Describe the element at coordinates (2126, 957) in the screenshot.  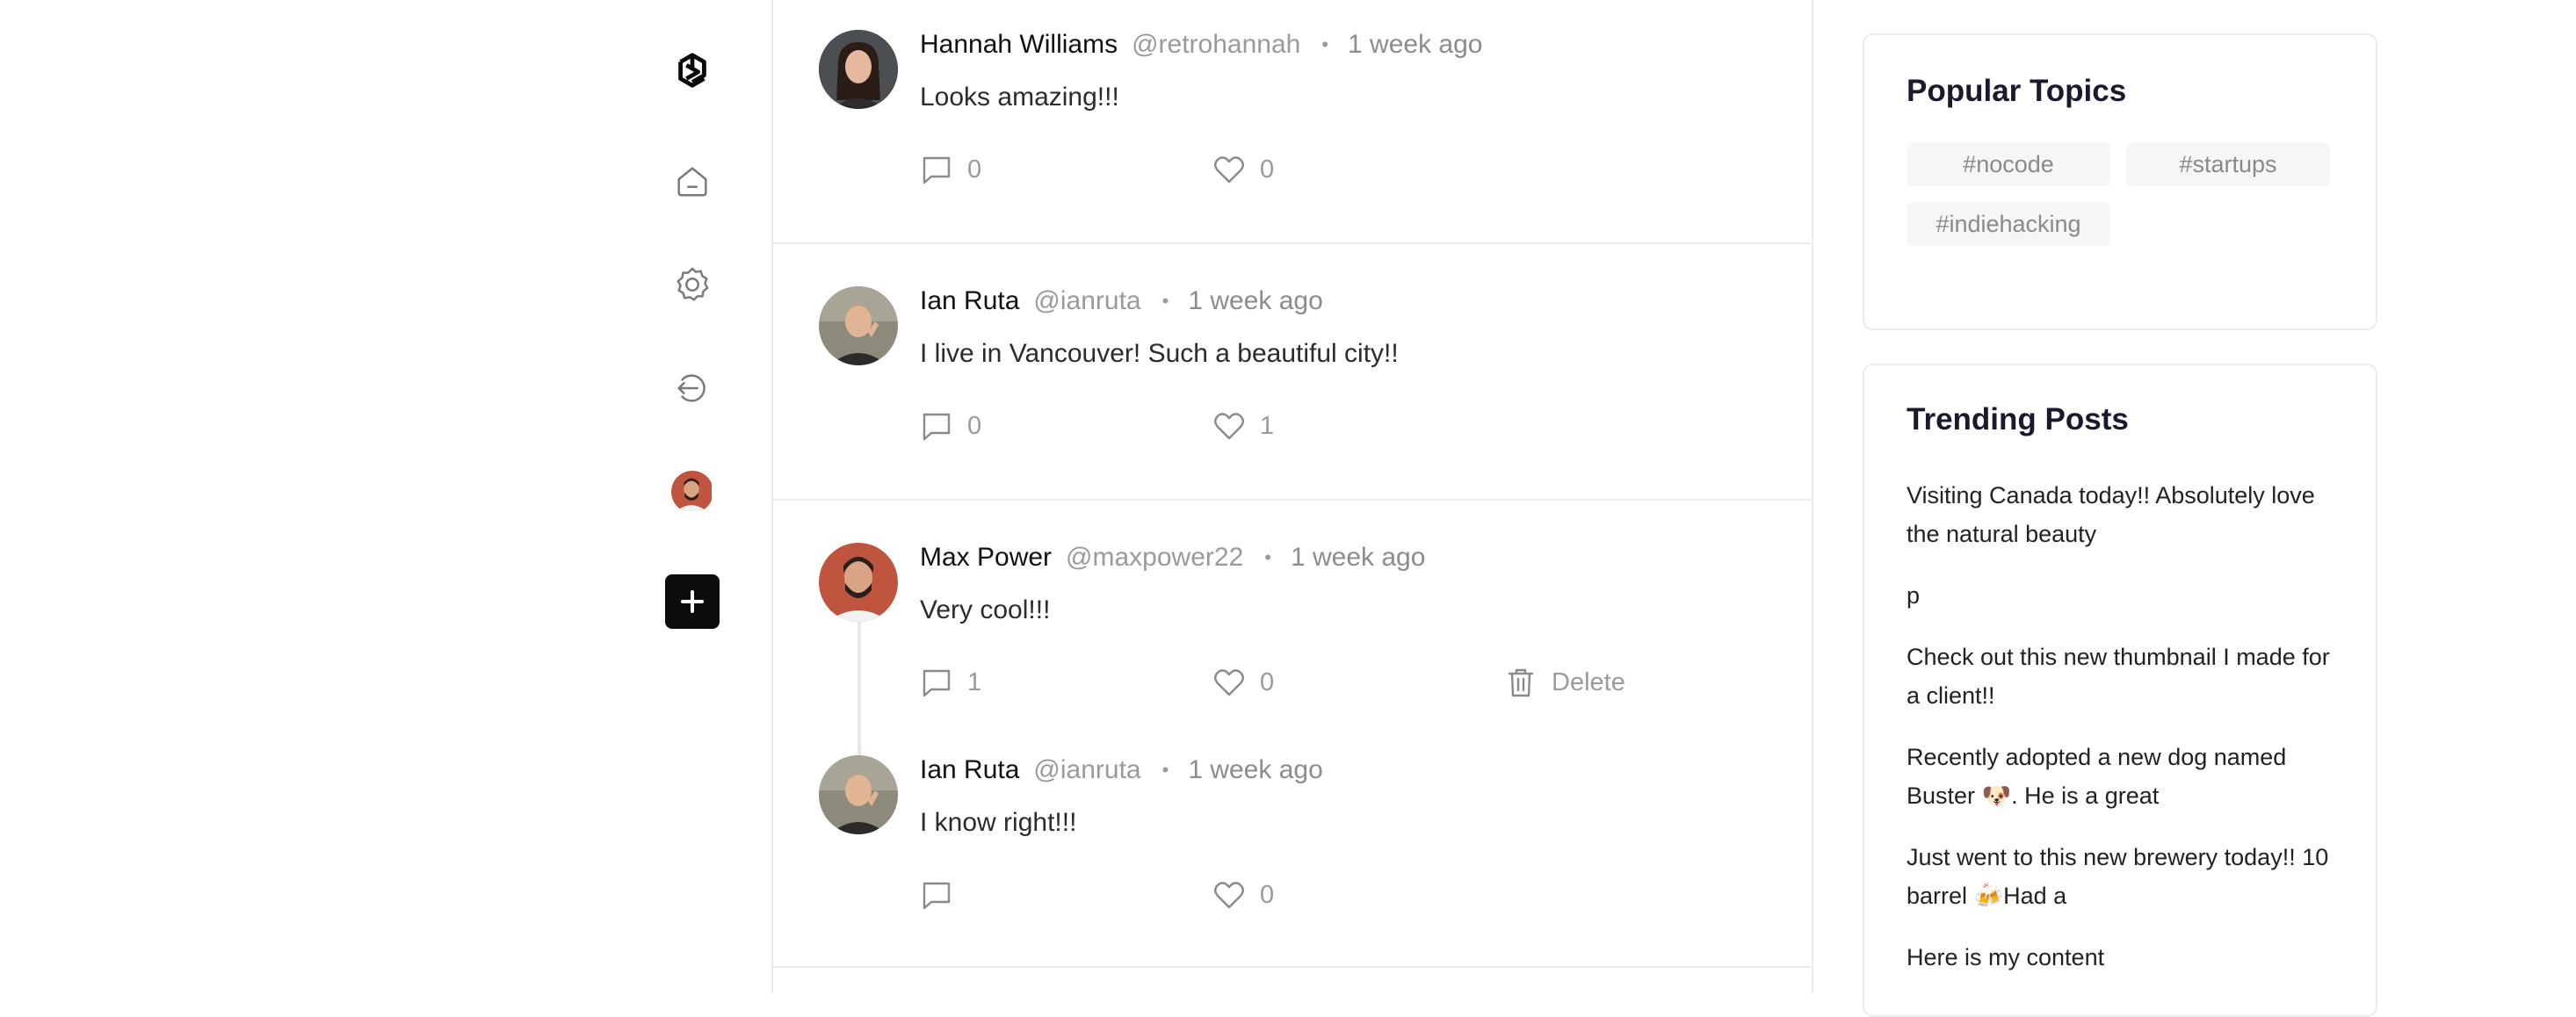
I see `trending-post-link: Here is my content` at that location.